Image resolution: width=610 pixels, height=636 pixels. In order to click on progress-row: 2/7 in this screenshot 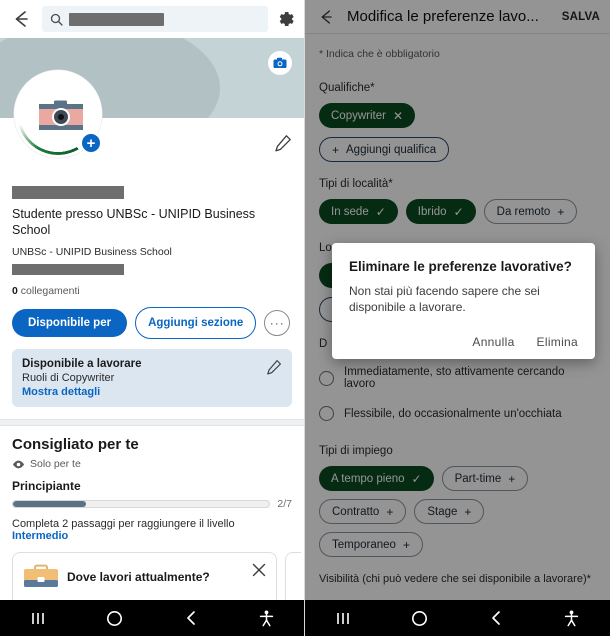, I will do `click(152, 504)`.